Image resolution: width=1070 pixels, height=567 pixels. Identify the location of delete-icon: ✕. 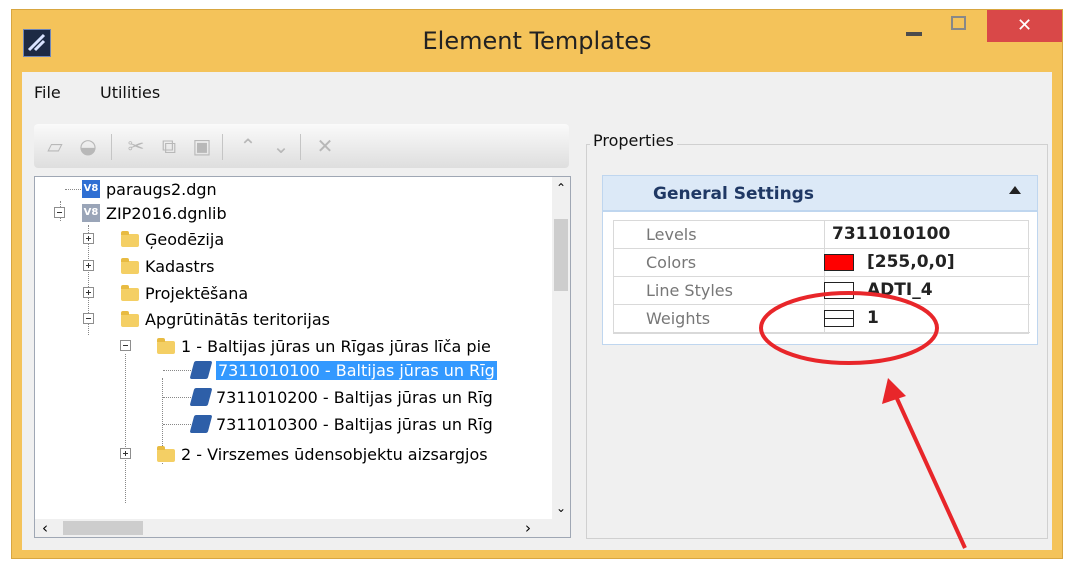
(325, 146).